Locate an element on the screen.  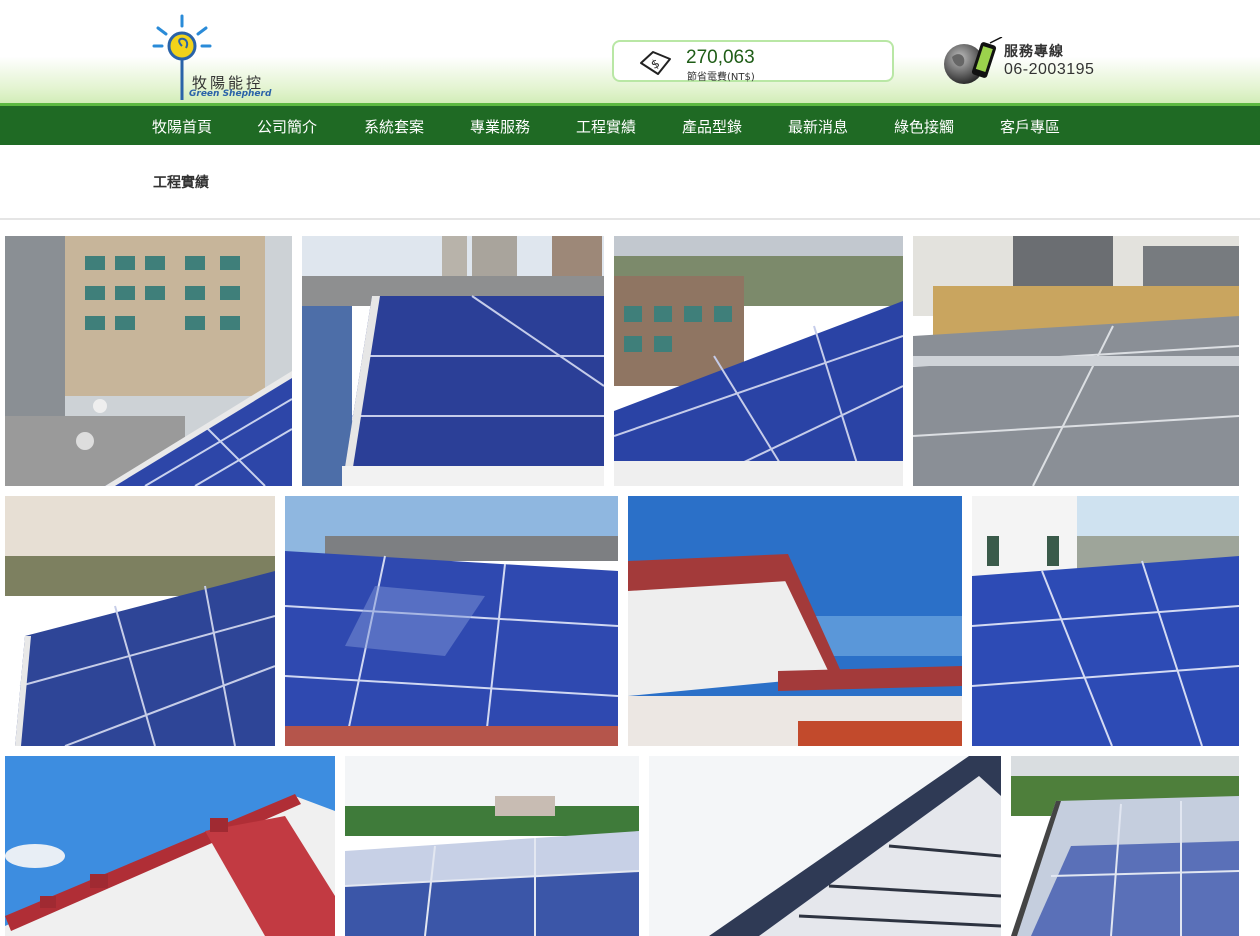
service-phone: 06-2003195 is located at coordinates (1049, 70).